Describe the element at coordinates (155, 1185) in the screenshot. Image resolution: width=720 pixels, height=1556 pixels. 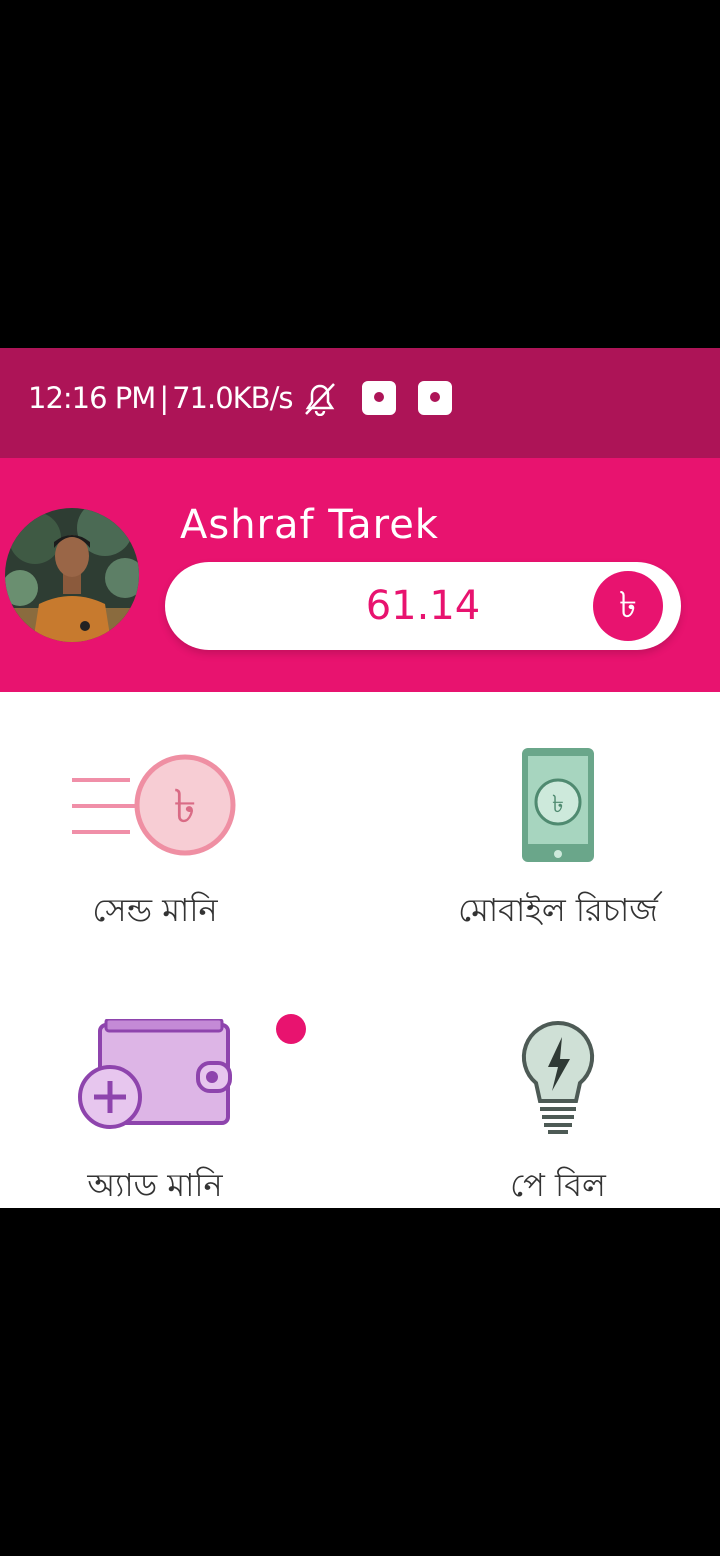
I see `service-label: অ্যাড মানি` at that location.